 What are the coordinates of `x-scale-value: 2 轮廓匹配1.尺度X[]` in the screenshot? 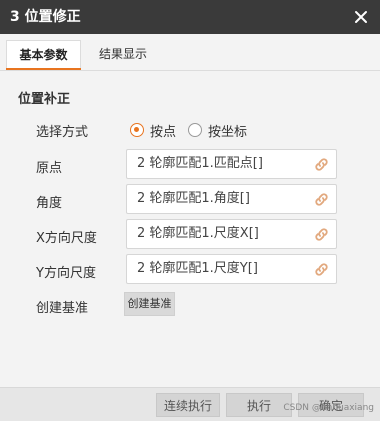 It's located at (198, 233).